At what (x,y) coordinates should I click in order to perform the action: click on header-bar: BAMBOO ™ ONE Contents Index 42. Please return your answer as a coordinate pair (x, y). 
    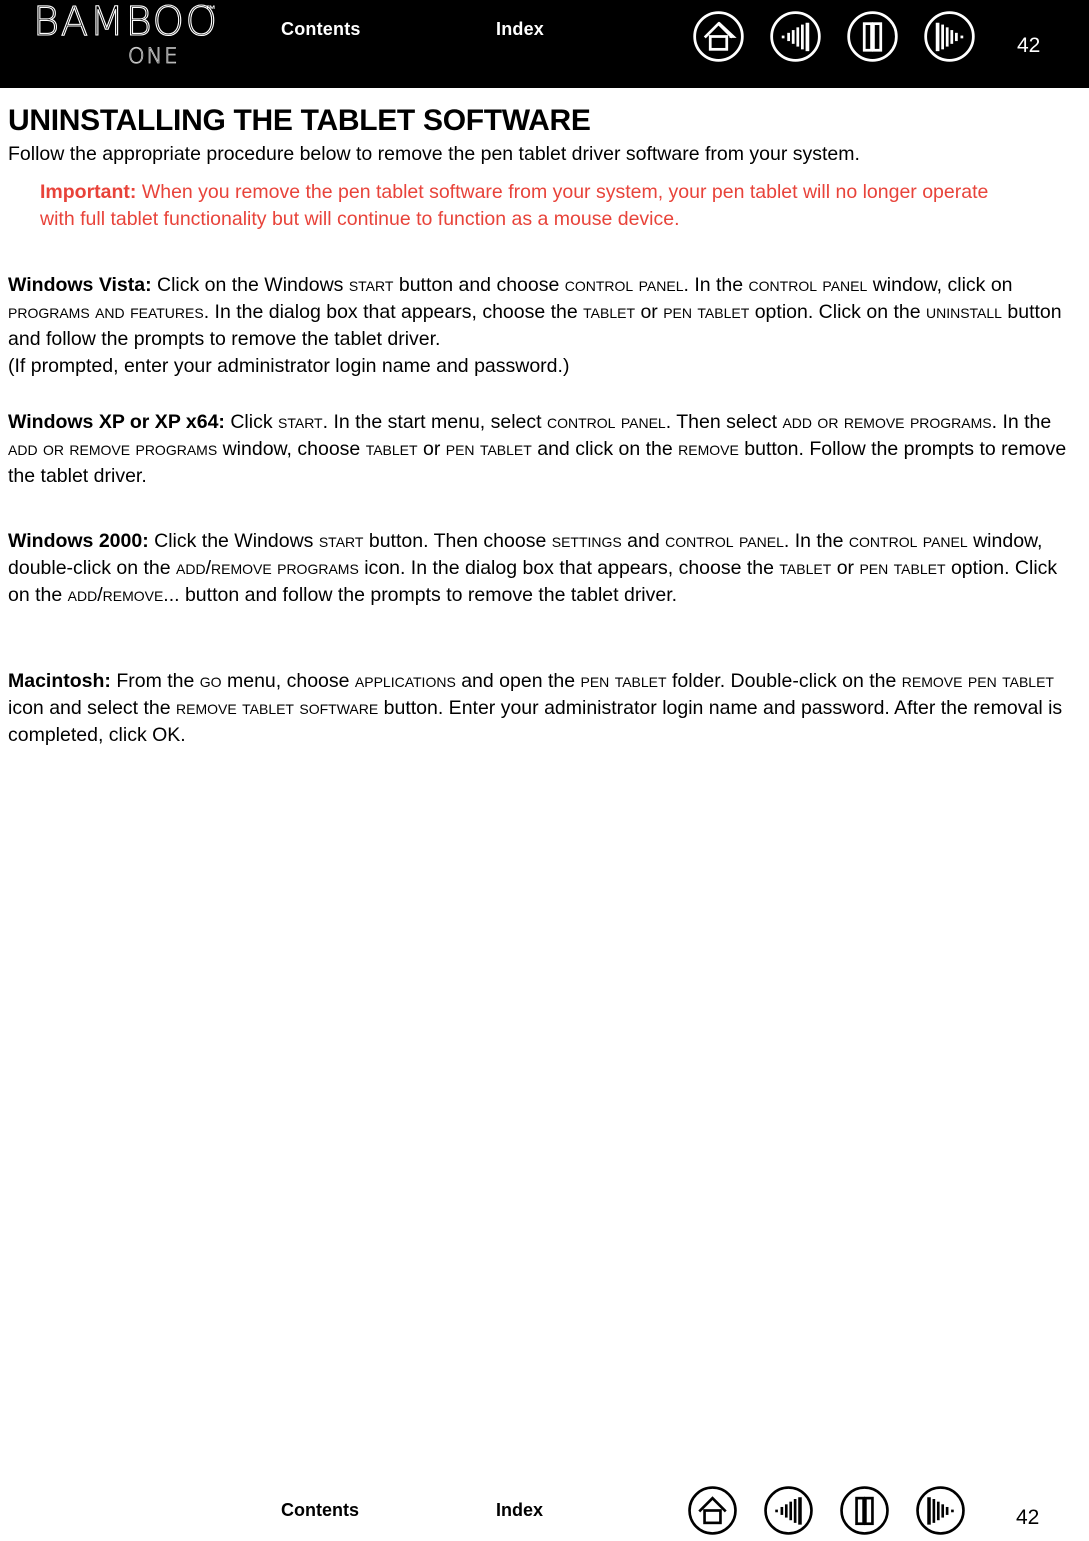
    Looking at the image, I should click on (544, 44).